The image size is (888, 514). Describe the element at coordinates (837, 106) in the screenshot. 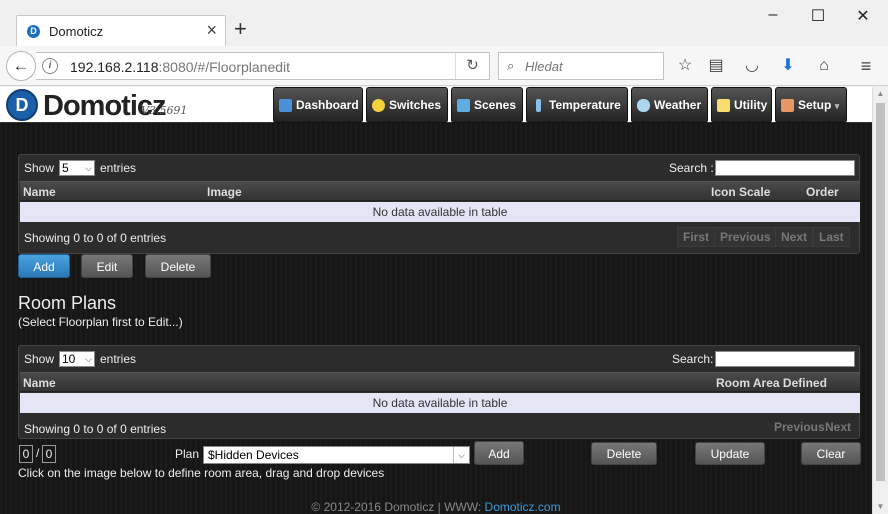

I see `chevron-down-icon: ▾` at that location.